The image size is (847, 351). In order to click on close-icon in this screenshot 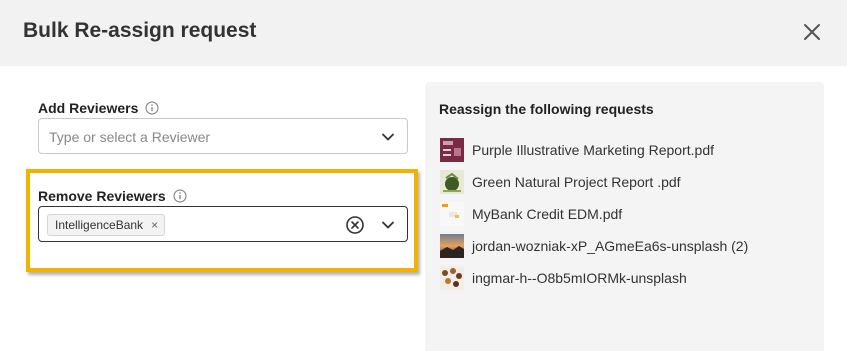, I will do `click(812, 32)`.